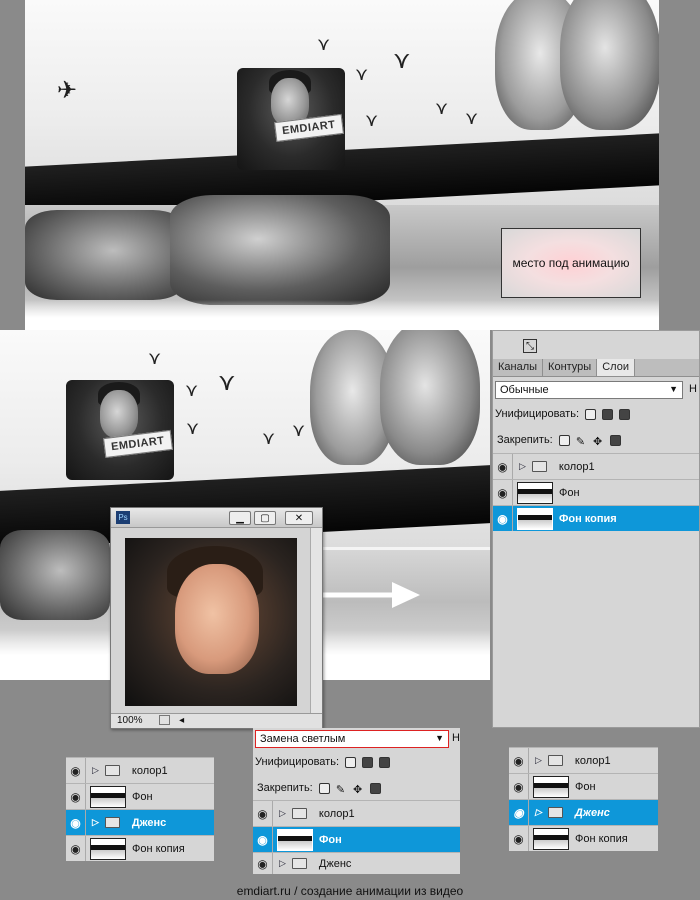 The height and width of the screenshot is (900, 700). What do you see at coordinates (240, 518) in the screenshot?
I see `minimize-button: ▁` at bounding box center [240, 518].